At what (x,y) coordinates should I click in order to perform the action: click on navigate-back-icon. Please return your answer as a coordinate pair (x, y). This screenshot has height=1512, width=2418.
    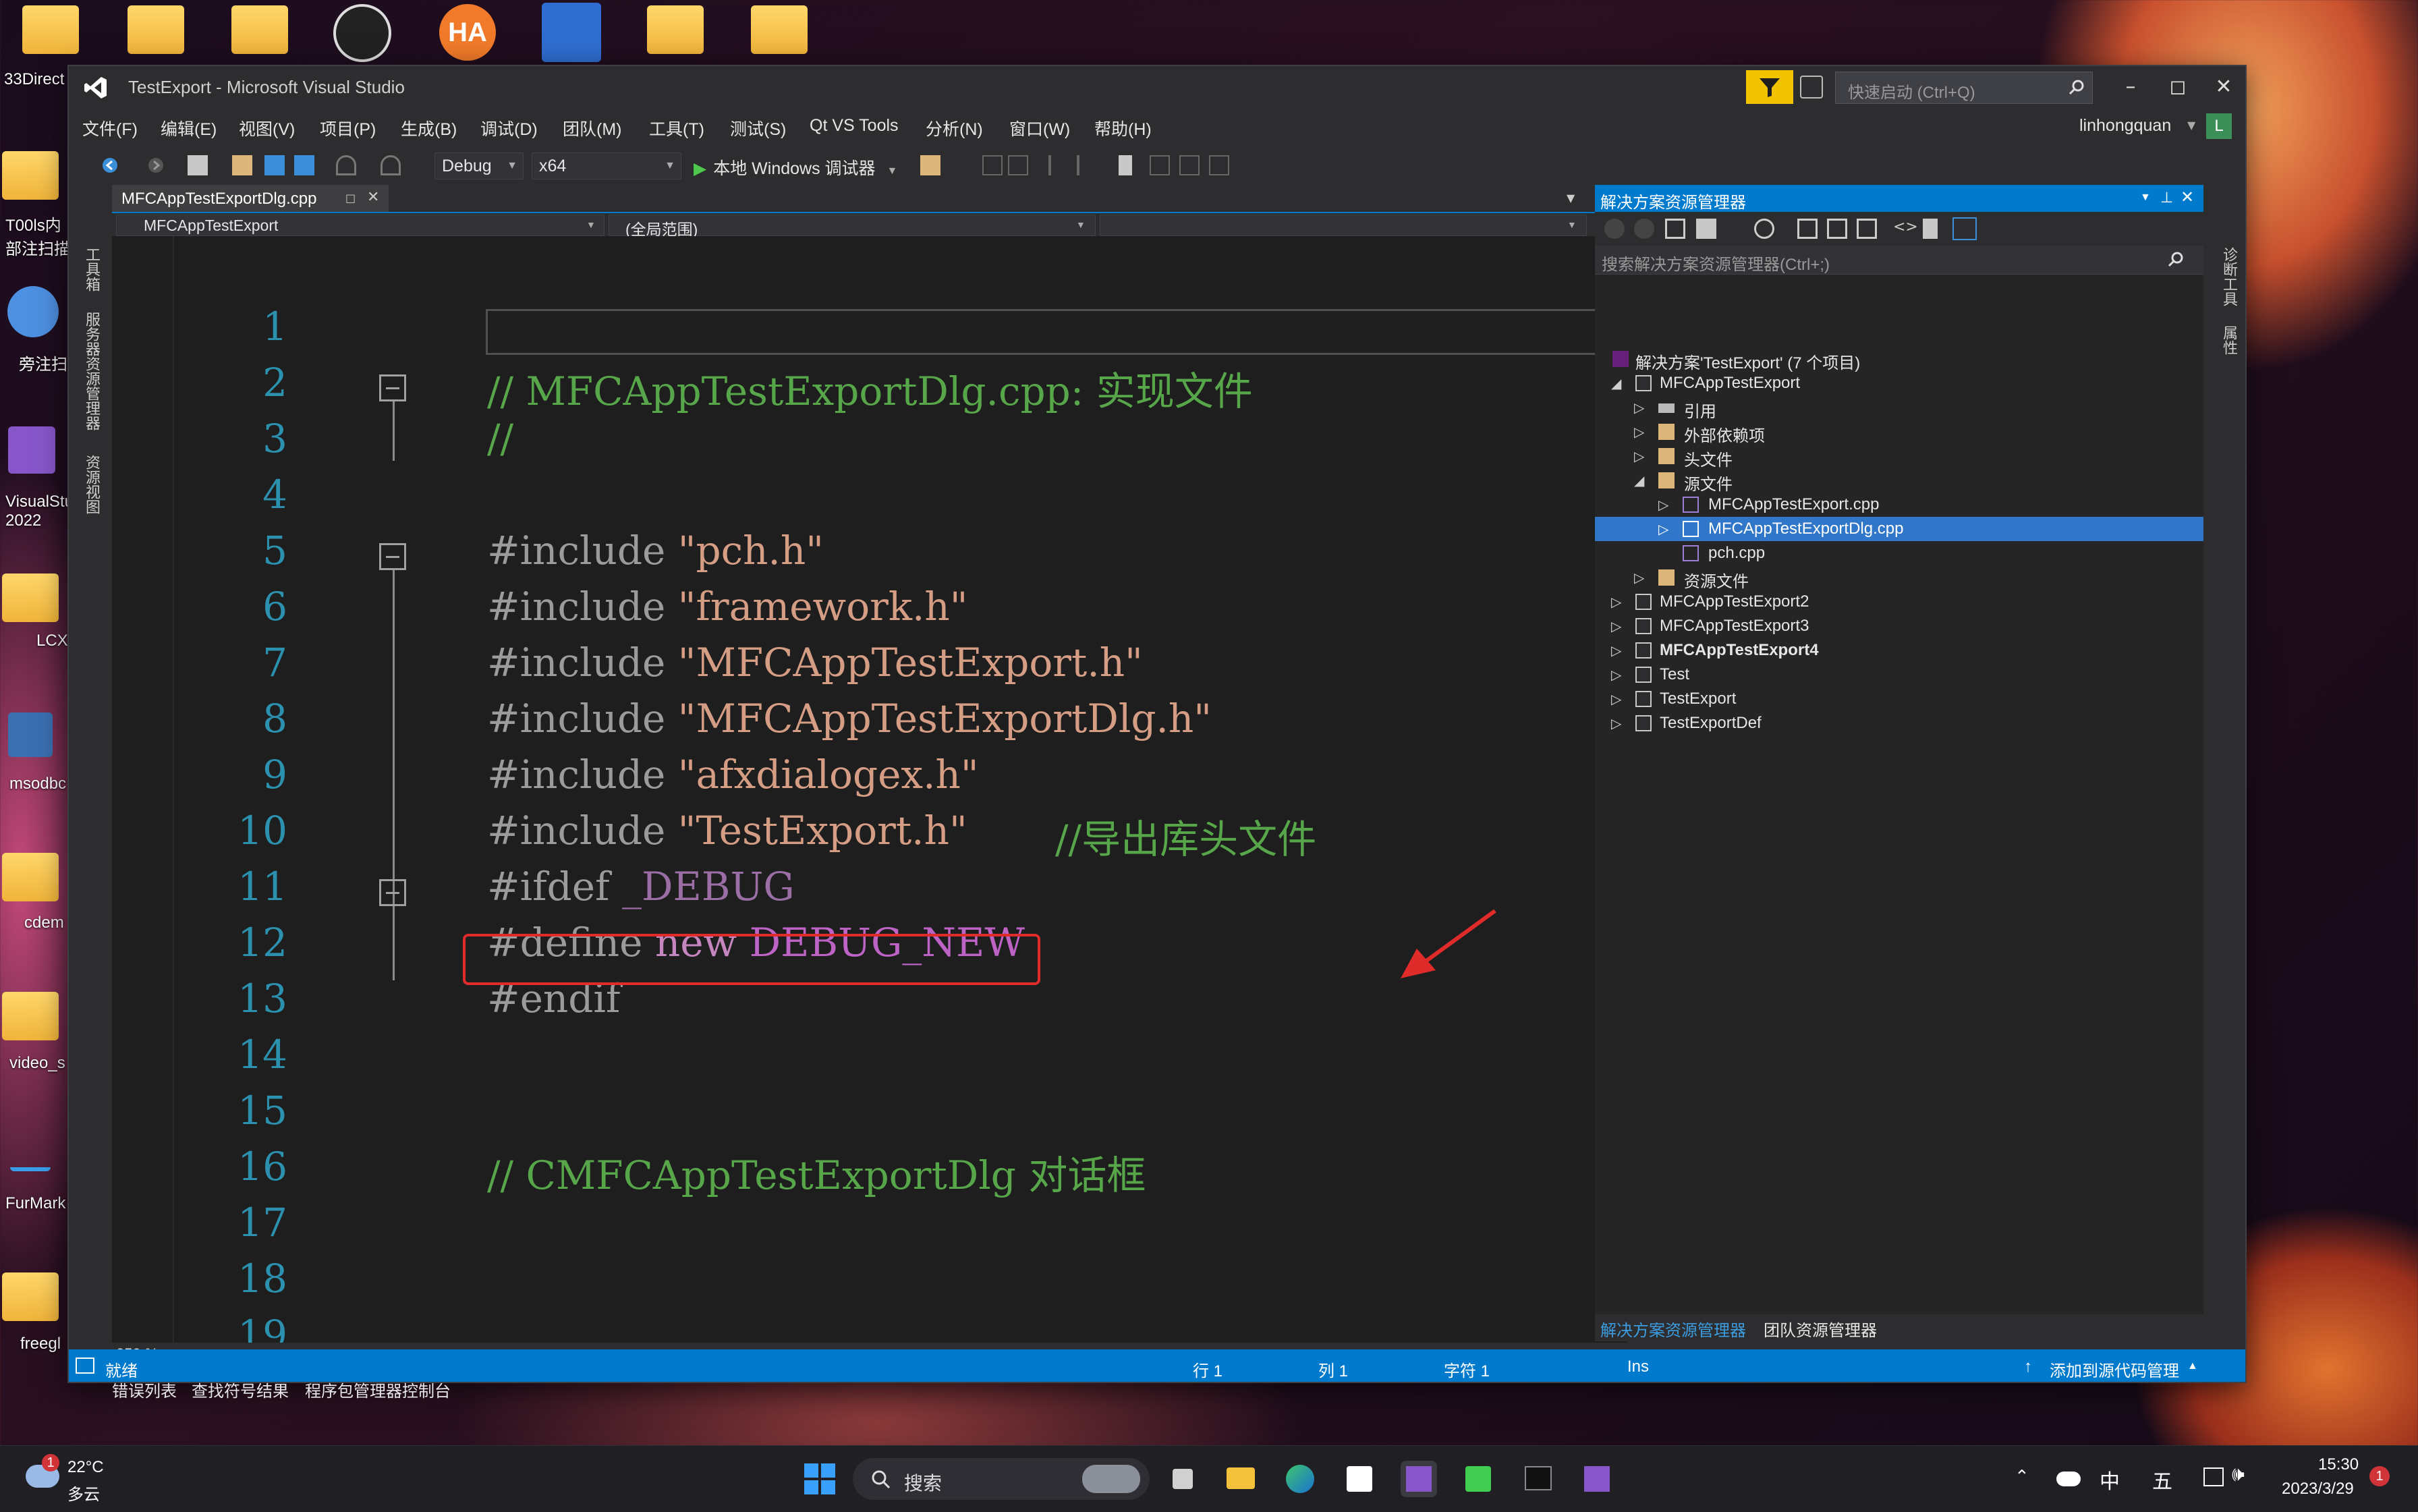
    Looking at the image, I should click on (110, 165).